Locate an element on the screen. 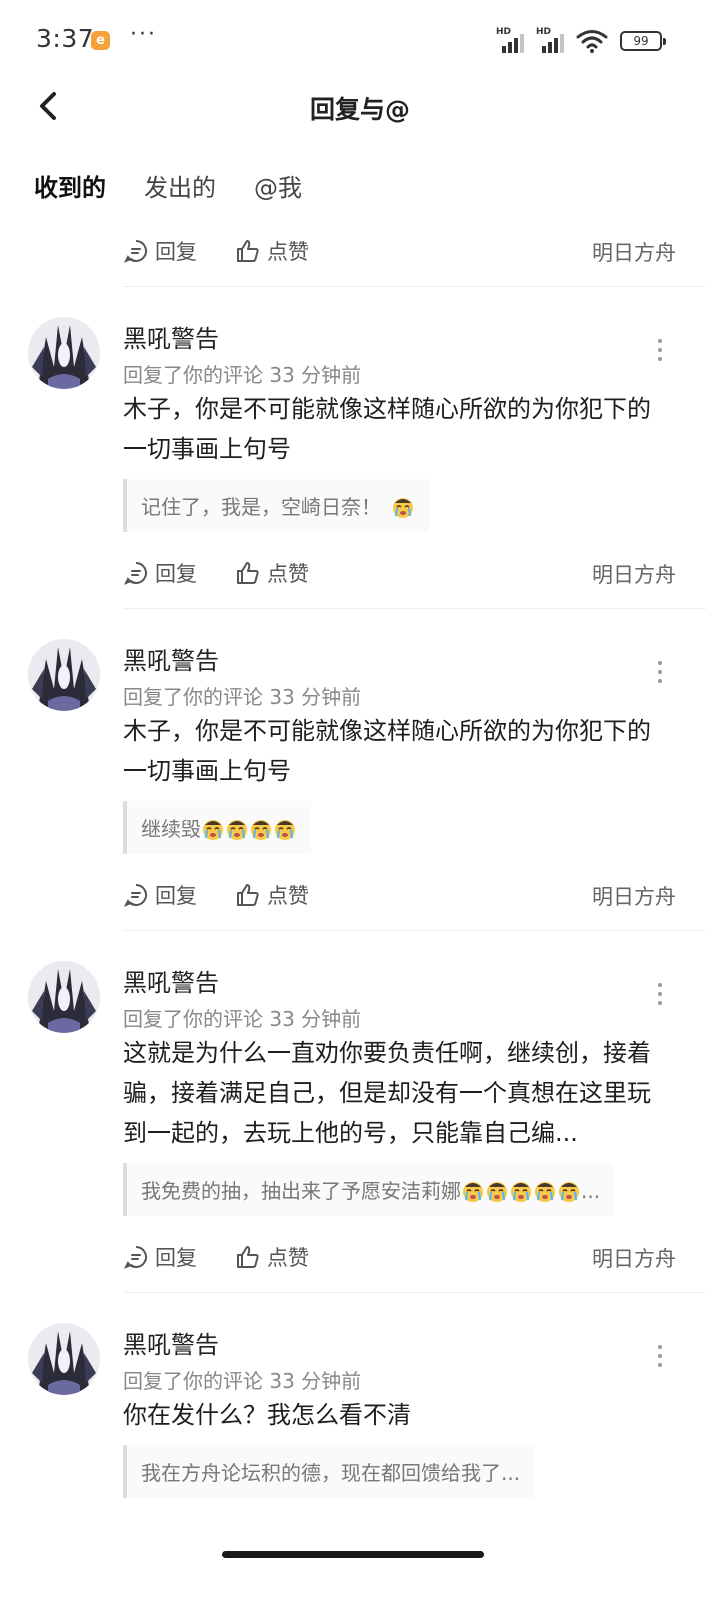 The image size is (720, 1600). tab-sent: 发出的 is located at coordinates (180, 185).